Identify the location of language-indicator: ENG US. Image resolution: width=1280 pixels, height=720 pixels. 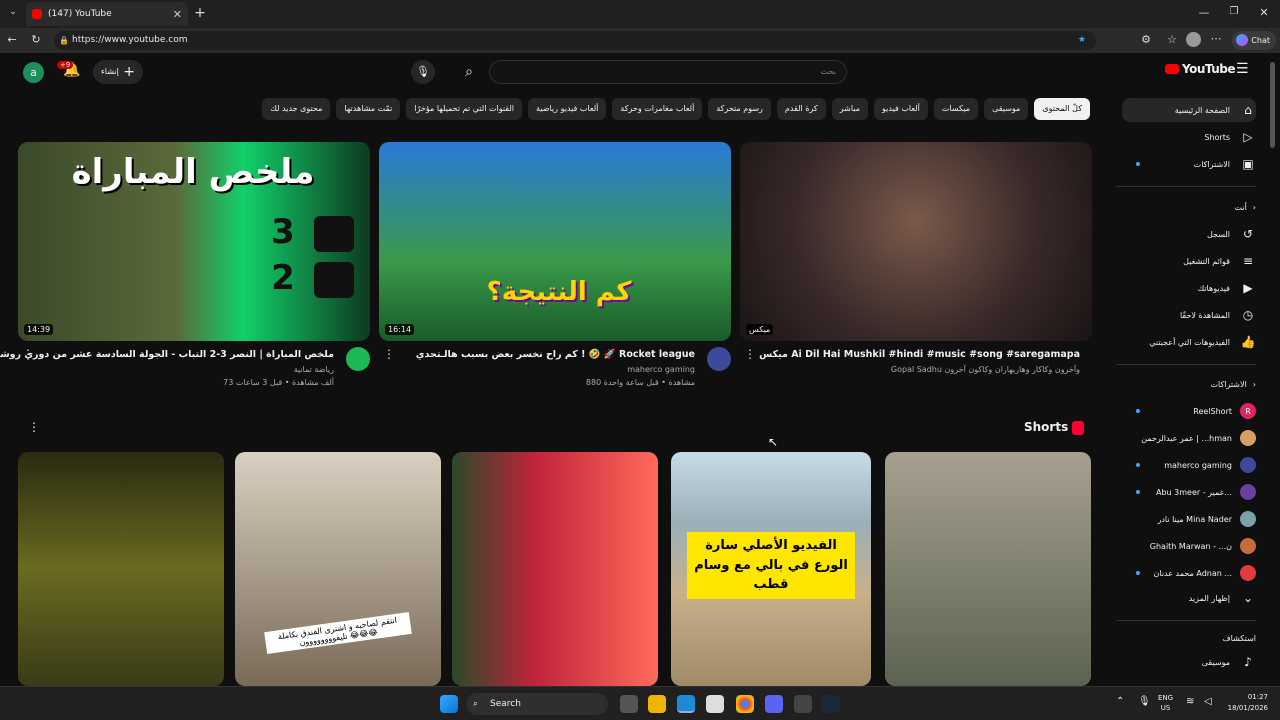
(1165, 703).